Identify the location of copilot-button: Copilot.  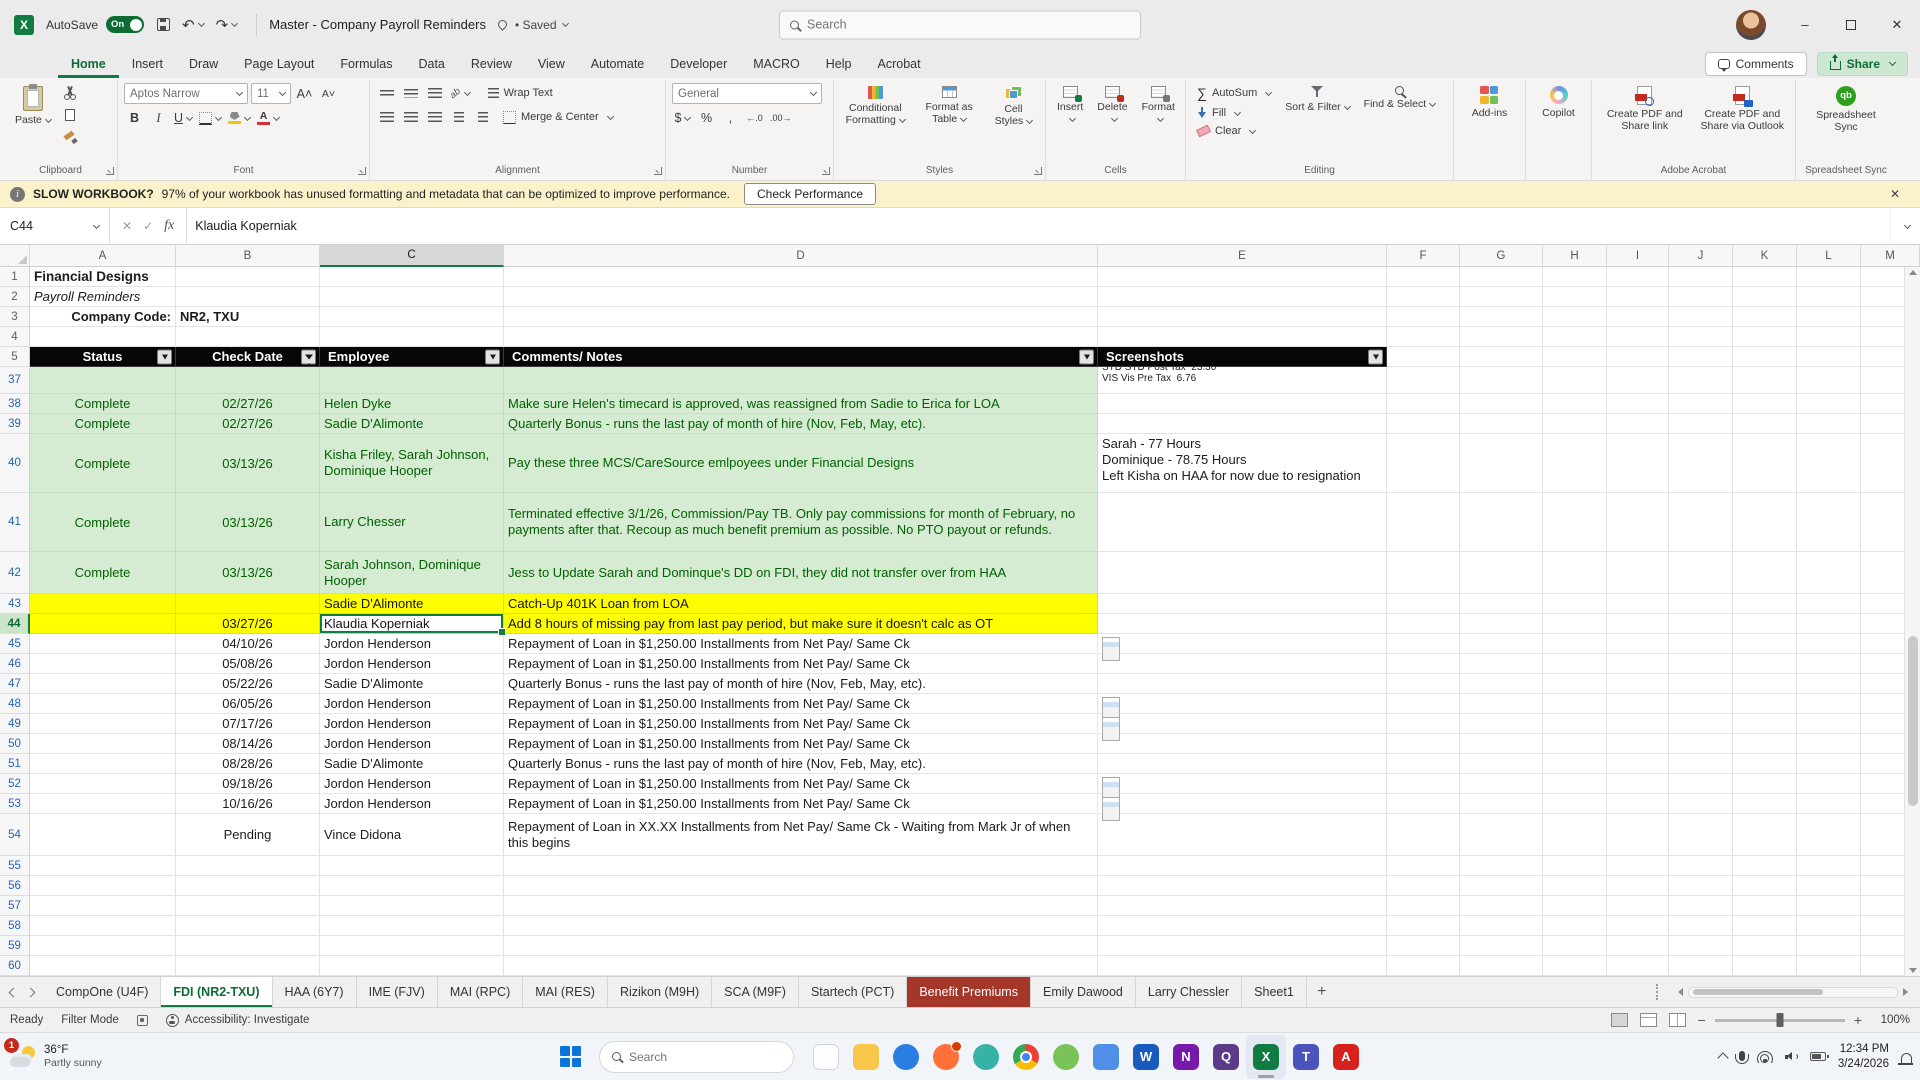
(1558, 102).